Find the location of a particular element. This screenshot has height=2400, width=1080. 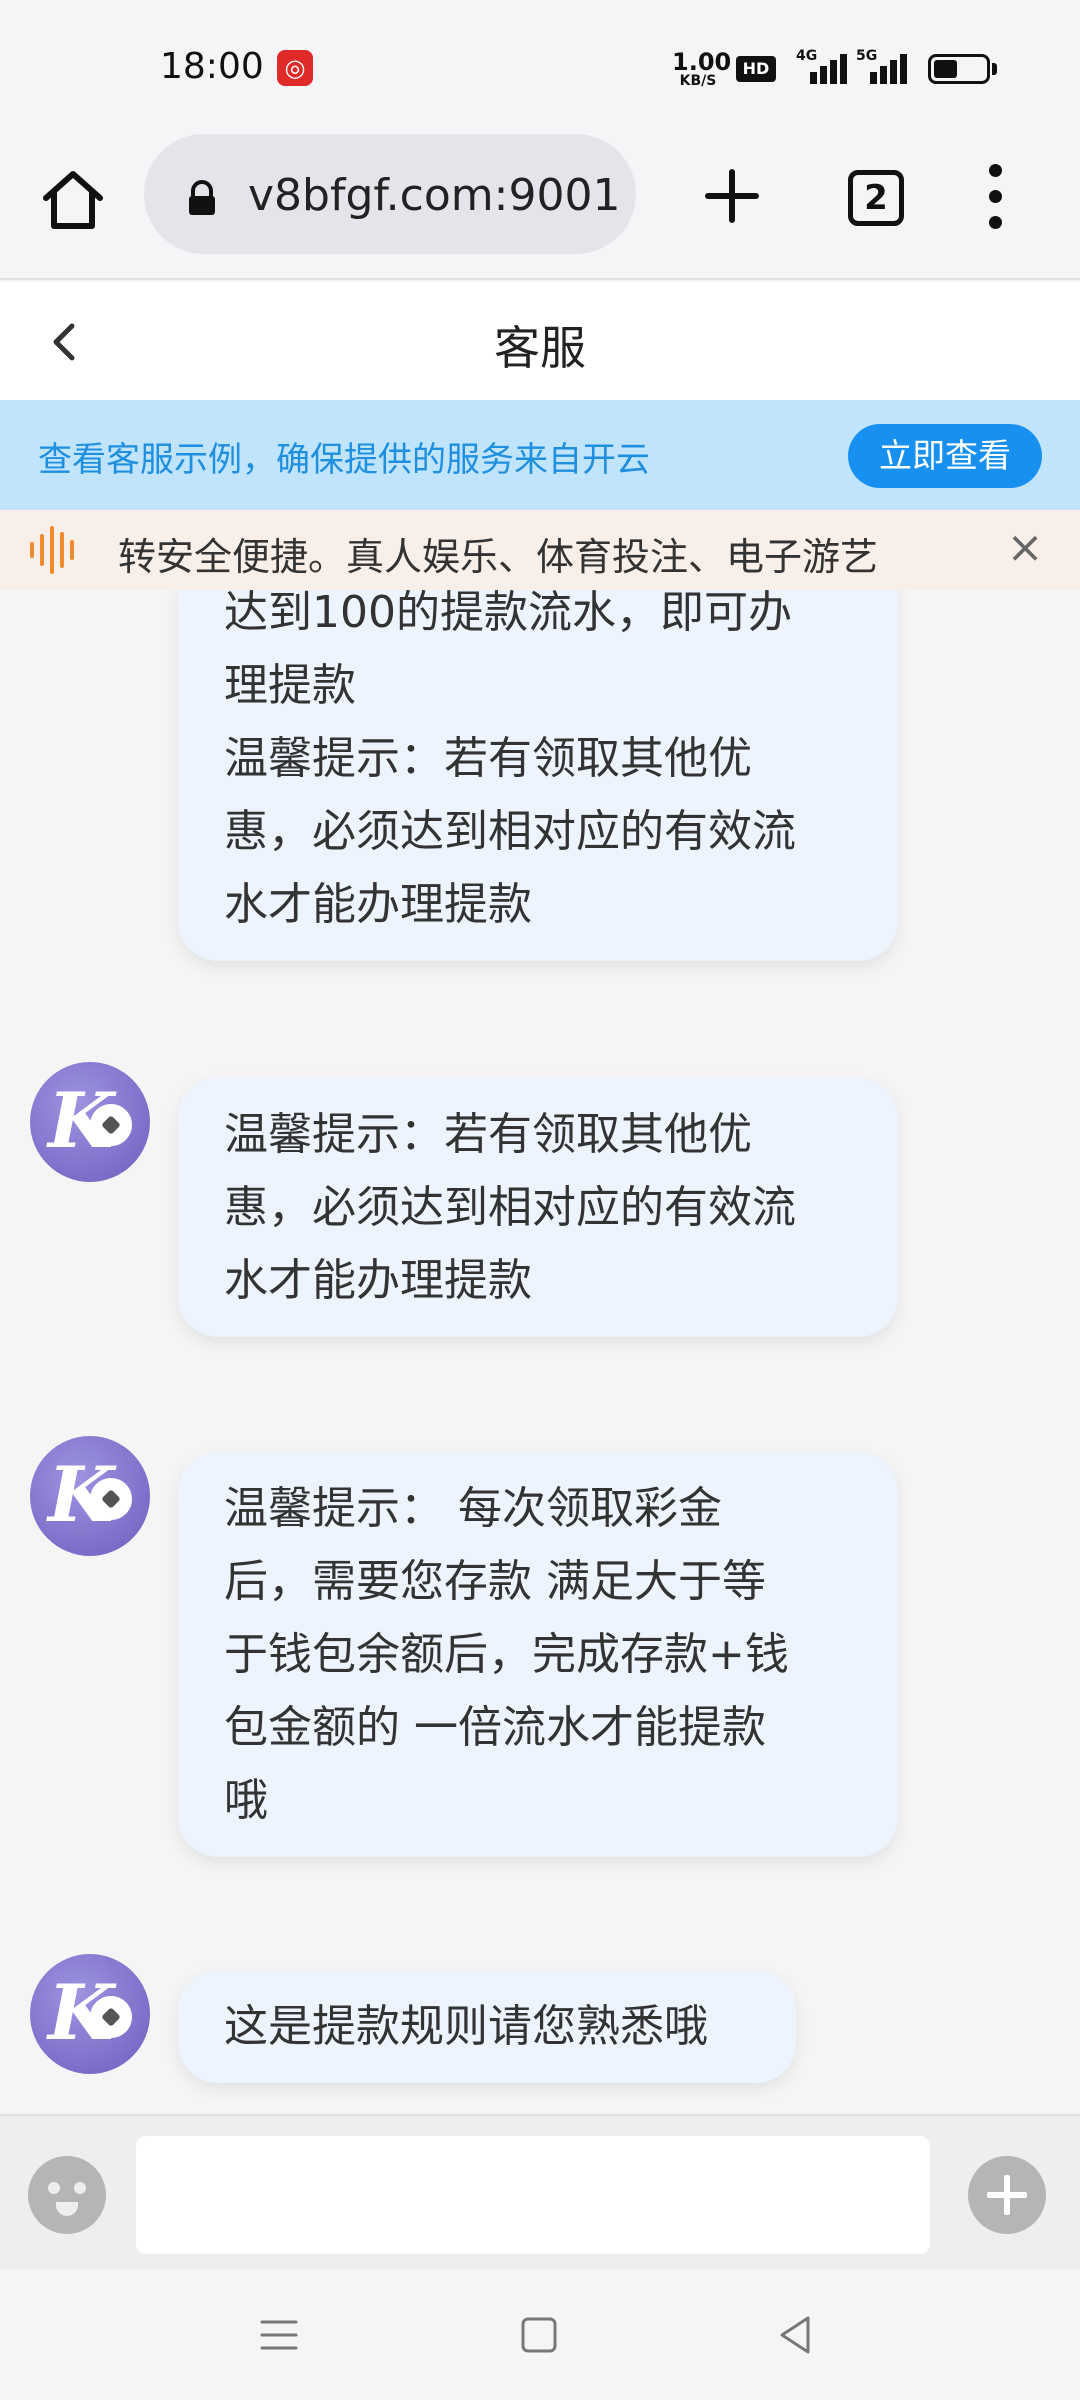

notice-banner: 查看客服示例，确保提供的服务来自开云 立即查看 is located at coordinates (540, 455).